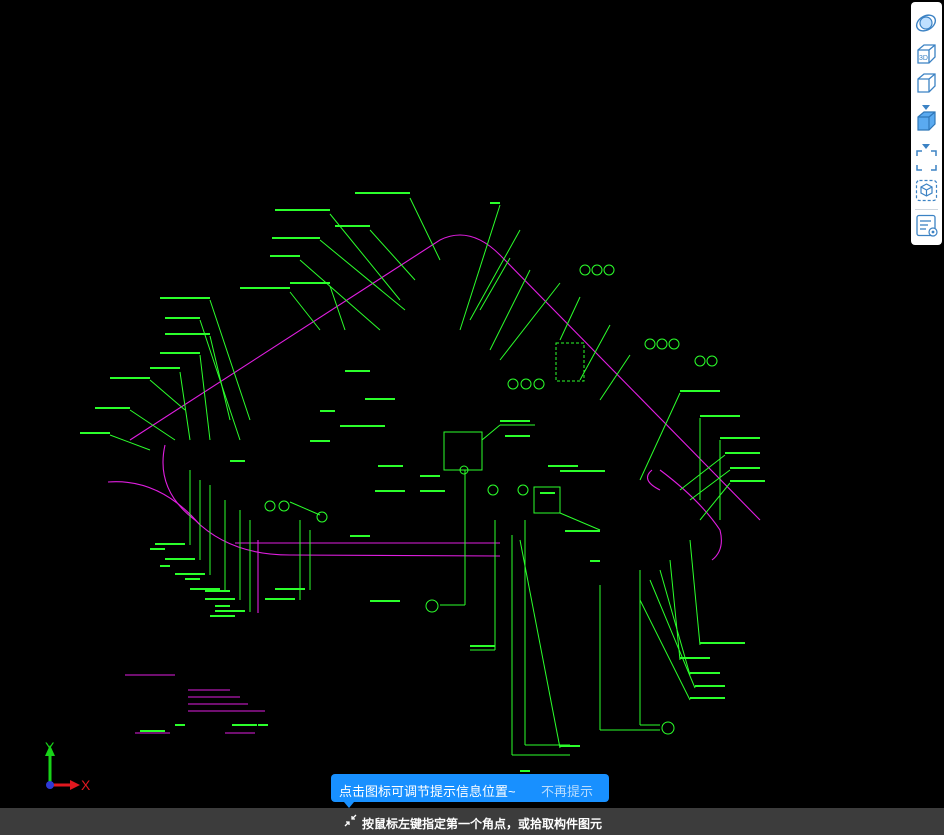 This screenshot has height=835, width=944. I want to click on toolbar-divider, so click(926, 209).